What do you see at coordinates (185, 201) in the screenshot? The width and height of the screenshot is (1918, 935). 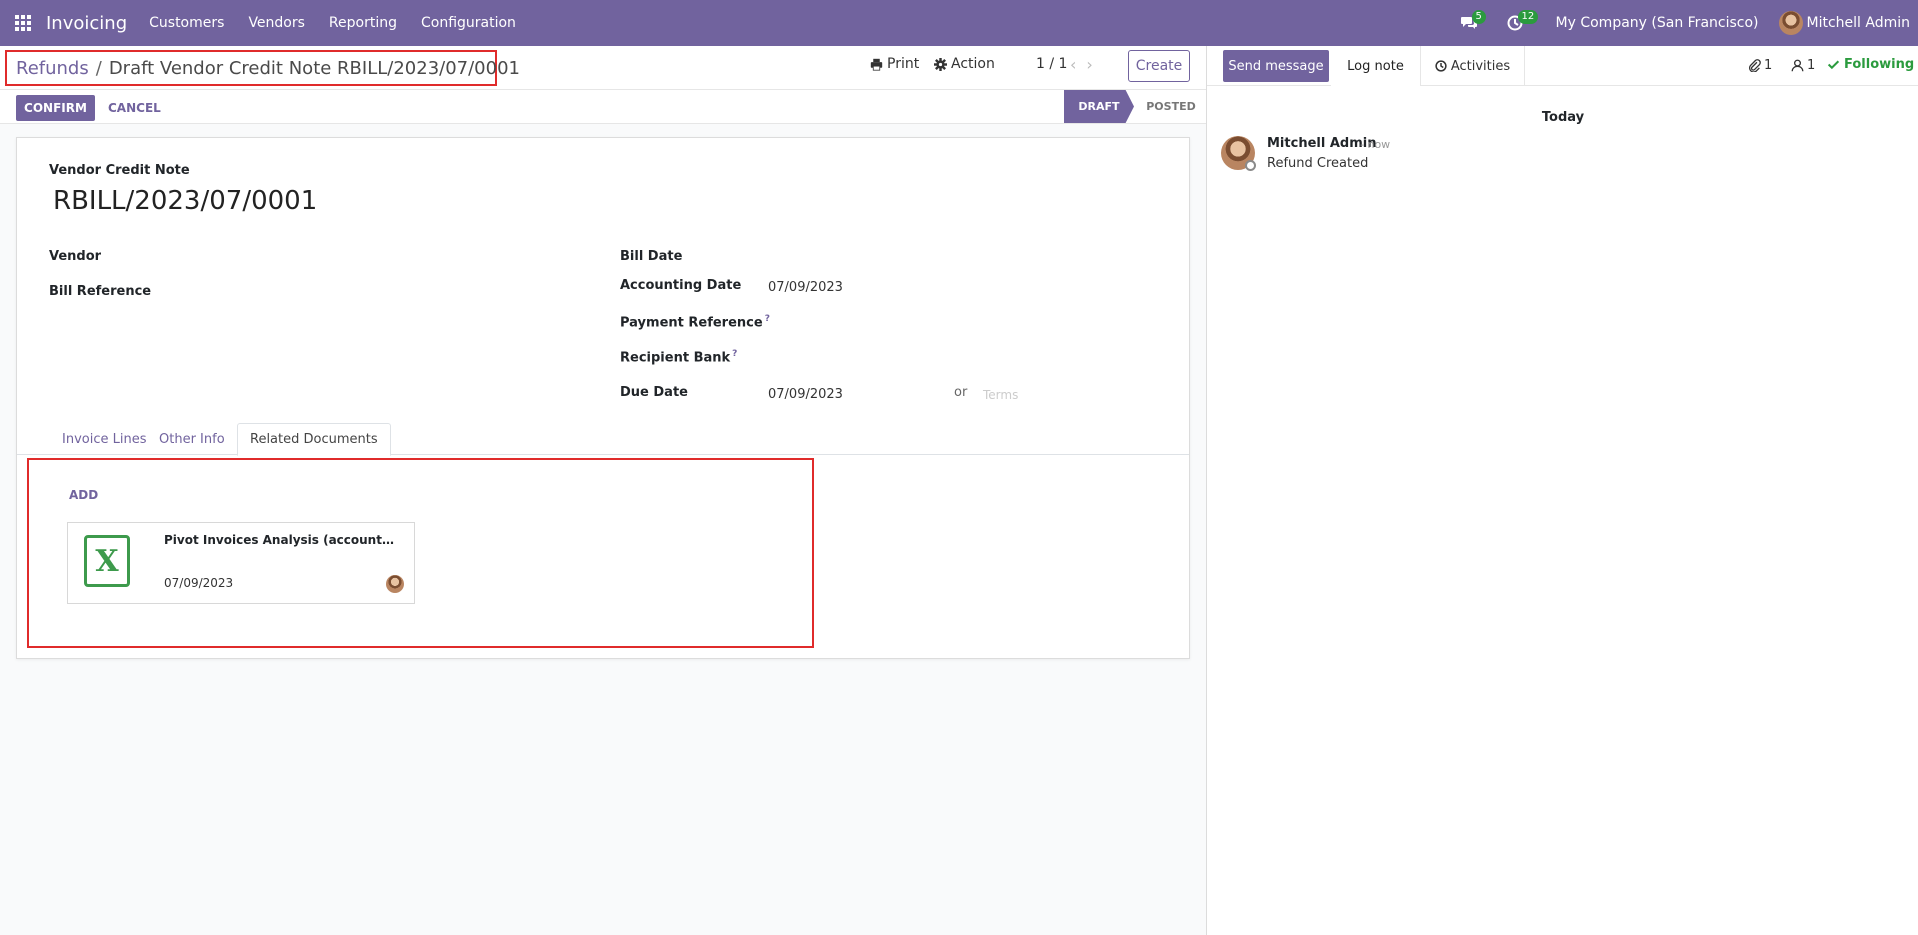 I see `document-number: RBILL/2023/07/0001` at bounding box center [185, 201].